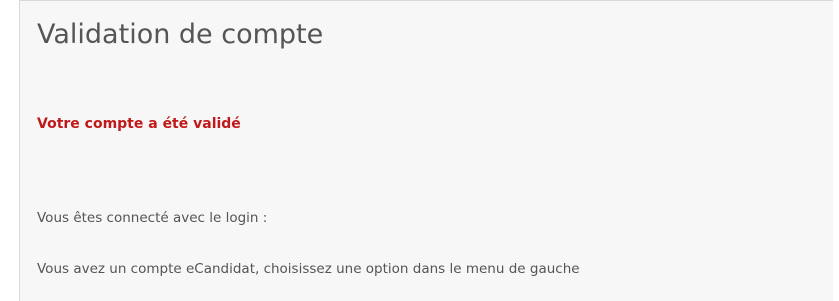  Describe the element at coordinates (139, 124) in the screenshot. I see `validation-status-message: Votre compte a été validé` at that location.